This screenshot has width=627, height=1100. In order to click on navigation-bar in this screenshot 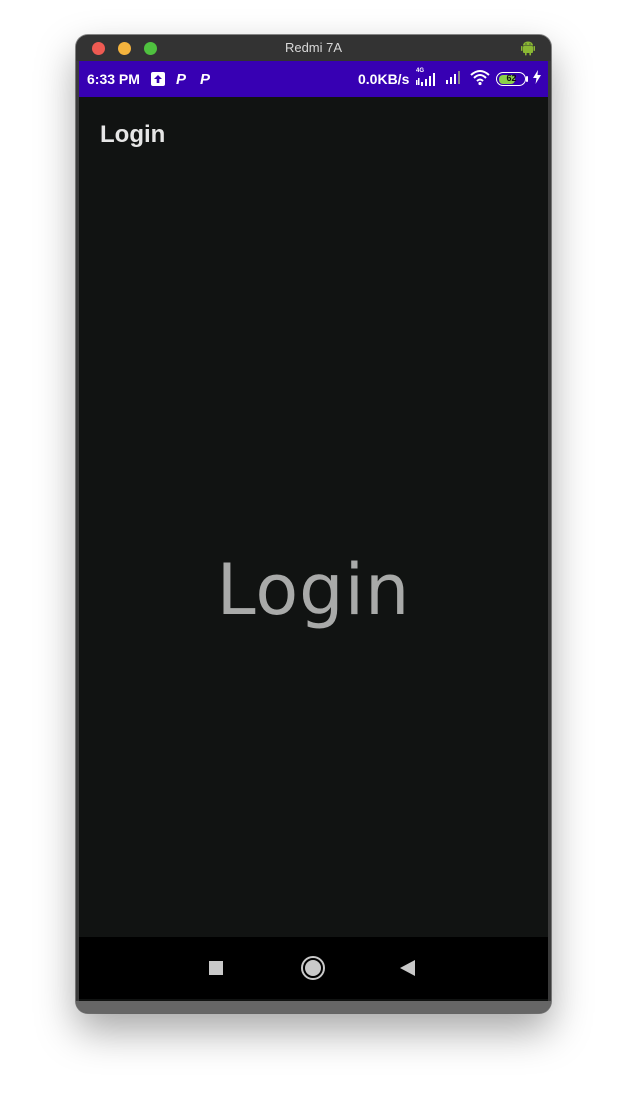, I will do `click(313, 968)`.